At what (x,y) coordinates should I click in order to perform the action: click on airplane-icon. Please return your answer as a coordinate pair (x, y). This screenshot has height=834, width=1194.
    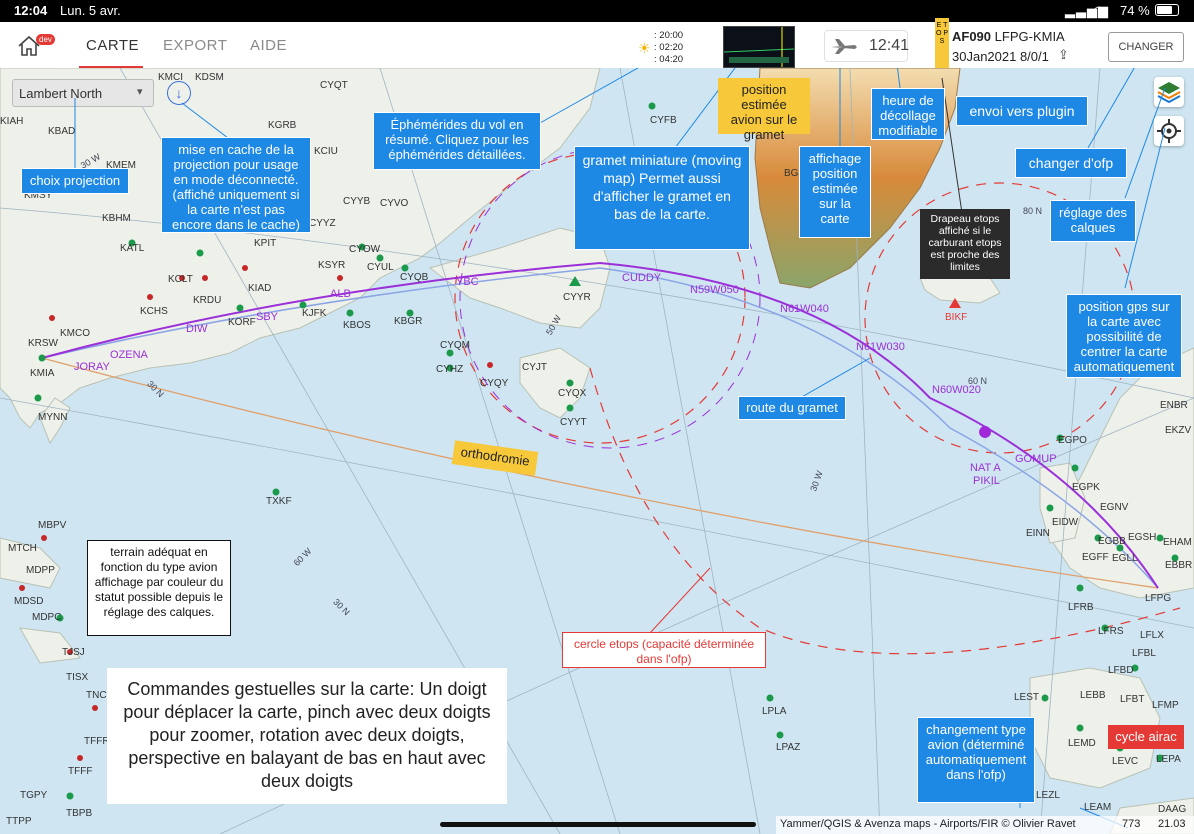
    Looking at the image, I should click on (844, 46).